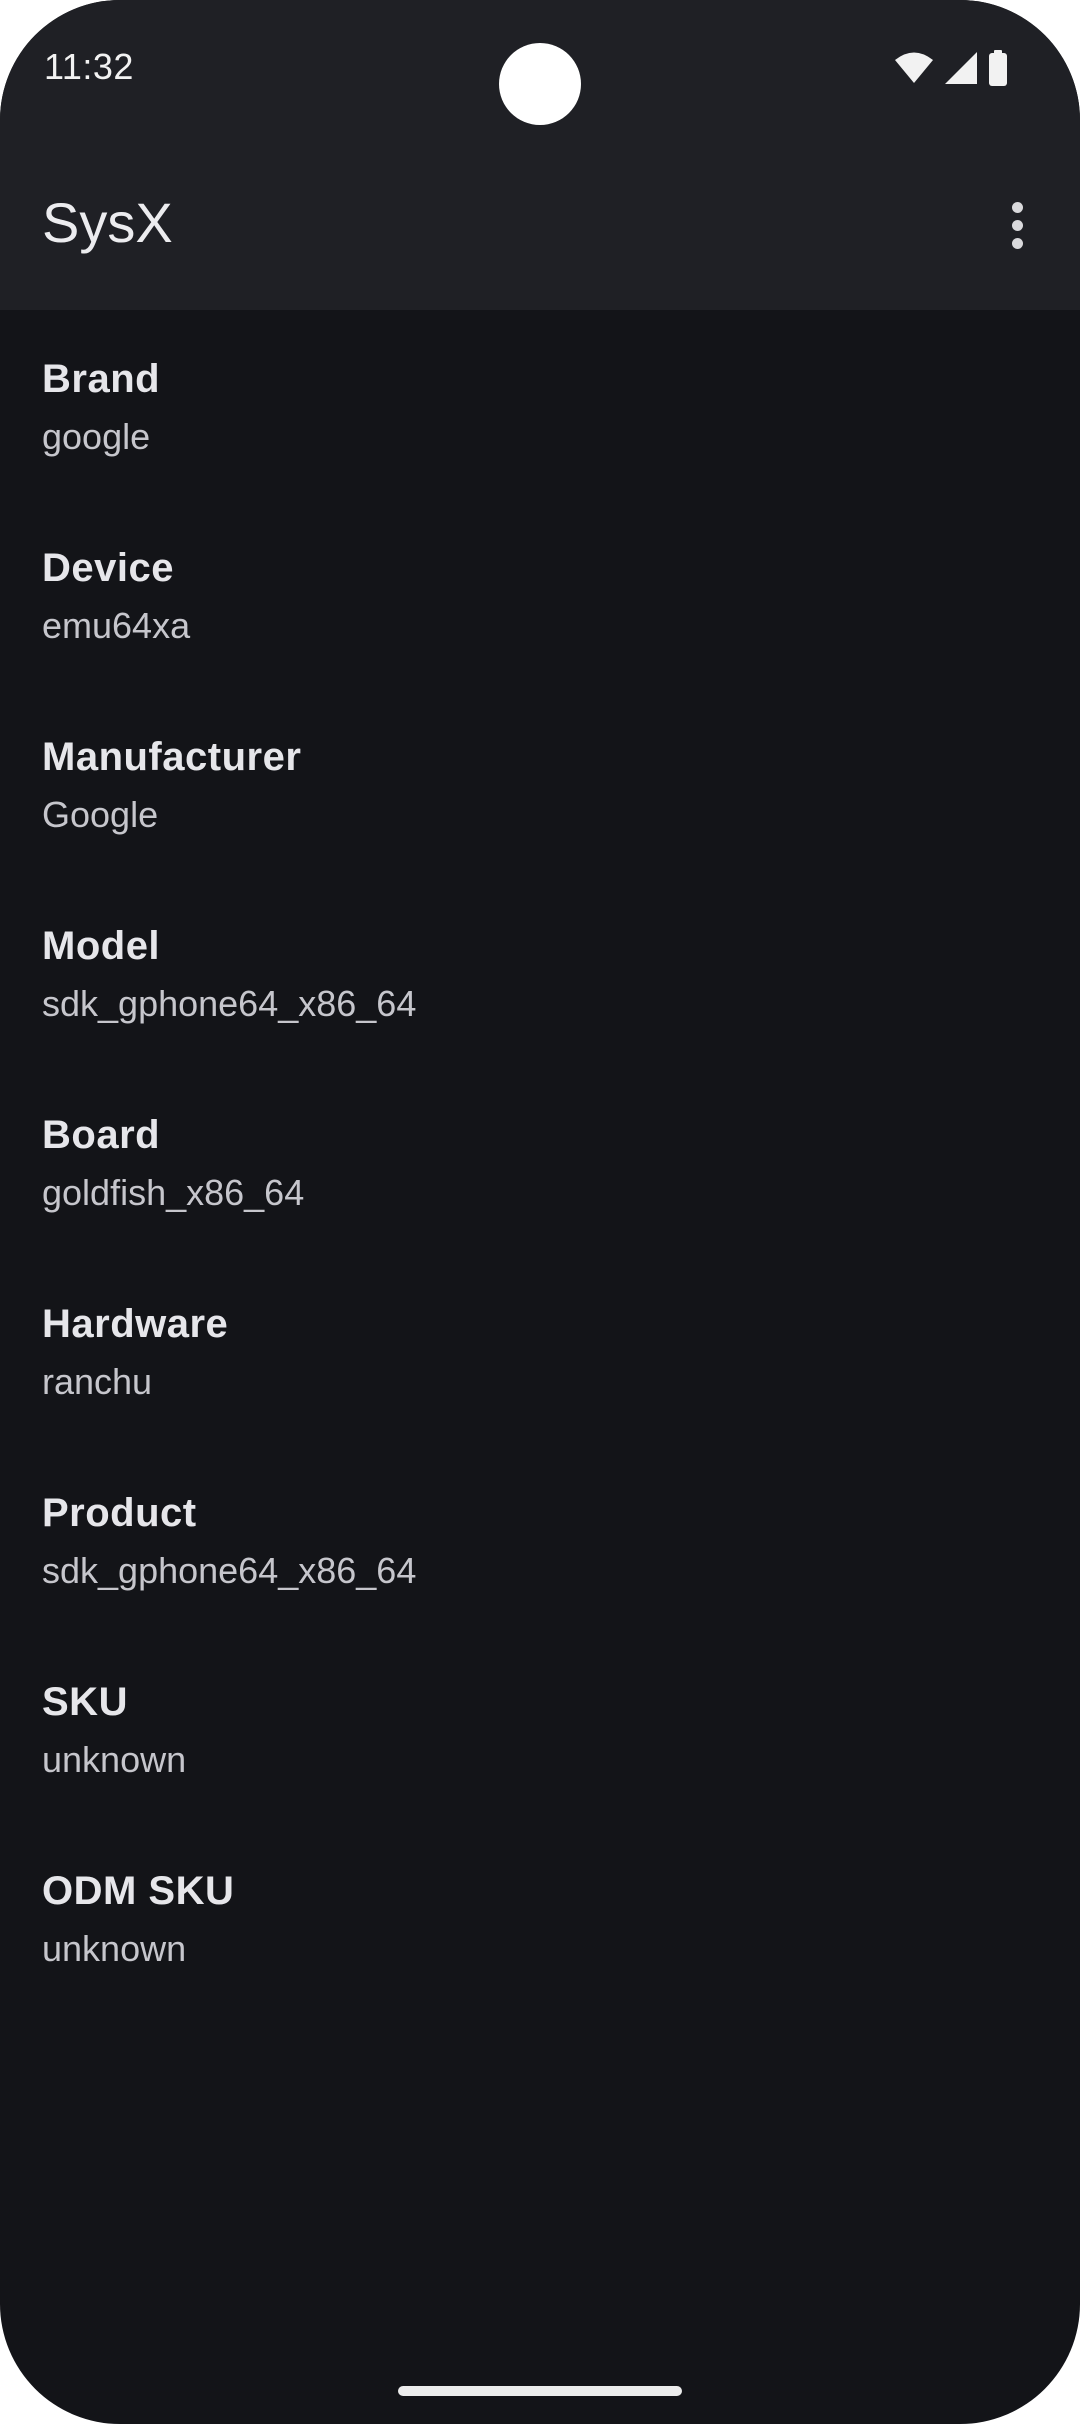 The image size is (1080, 2424). Describe the element at coordinates (107, 222) in the screenshot. I see `app-title: SysX` at that location.